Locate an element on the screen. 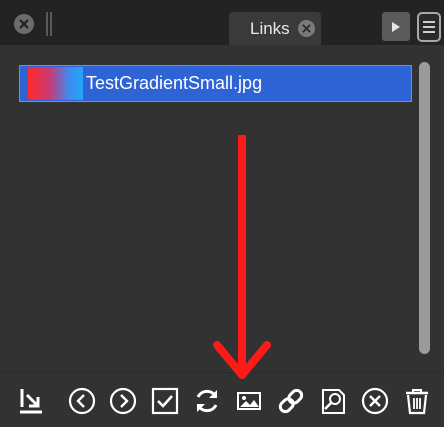 The image size is (444, 427). tab-links: Links is located at coordinates (275, 28).